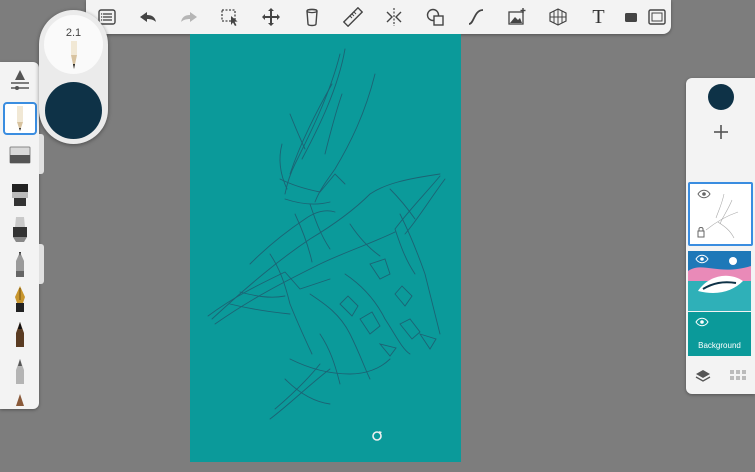 This screenshot has height=472, width=755. I want to click on background-layer-label: Background, so click(719, 345).